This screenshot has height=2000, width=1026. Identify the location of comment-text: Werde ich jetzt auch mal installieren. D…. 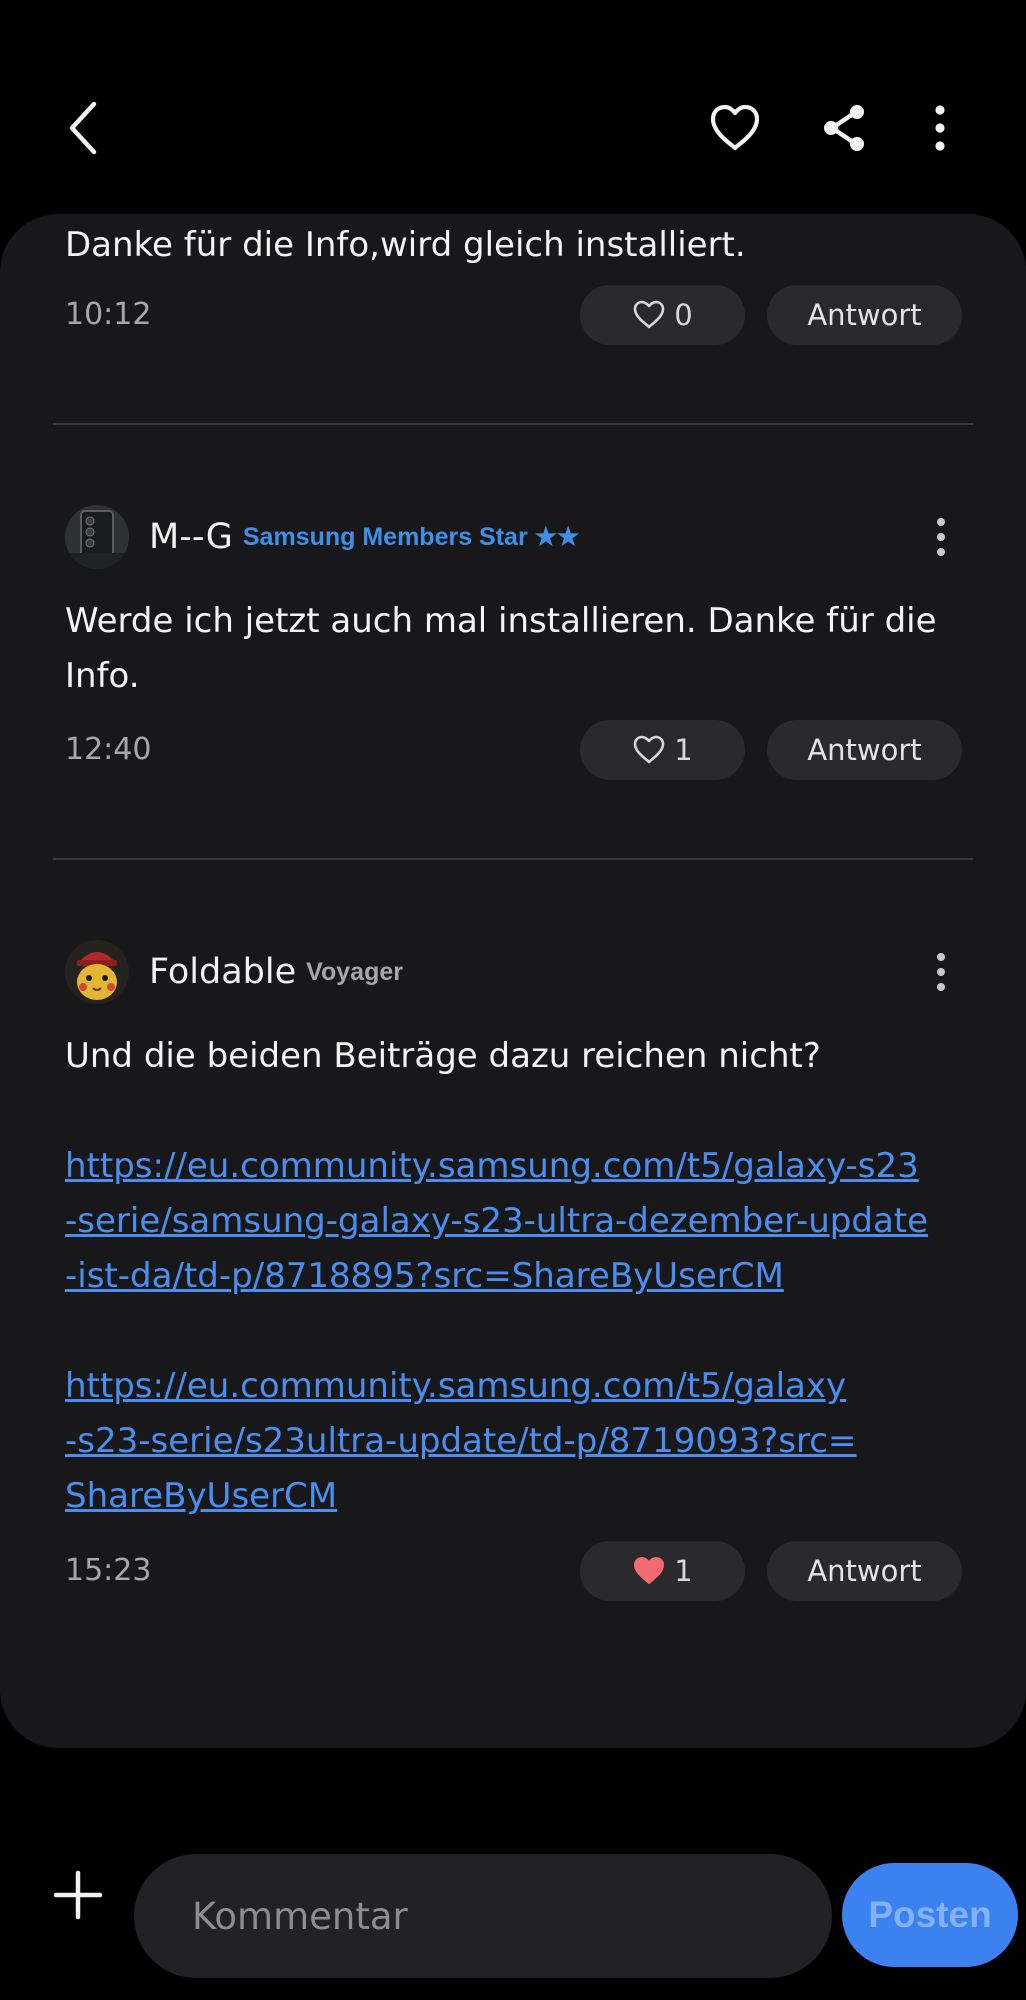
(501, 648).